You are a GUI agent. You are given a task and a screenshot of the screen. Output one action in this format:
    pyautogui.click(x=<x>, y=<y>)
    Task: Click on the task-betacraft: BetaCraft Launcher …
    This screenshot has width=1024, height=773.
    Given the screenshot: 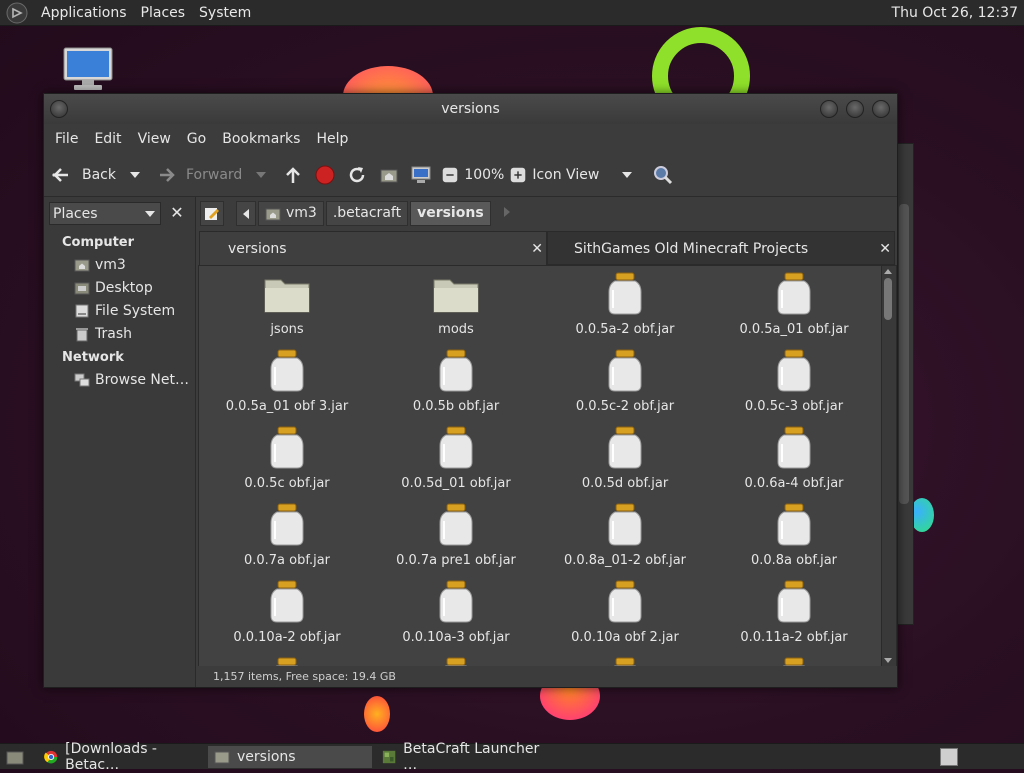 What is the action you would take?
    pyautogui.click(x=461, y=757)
    